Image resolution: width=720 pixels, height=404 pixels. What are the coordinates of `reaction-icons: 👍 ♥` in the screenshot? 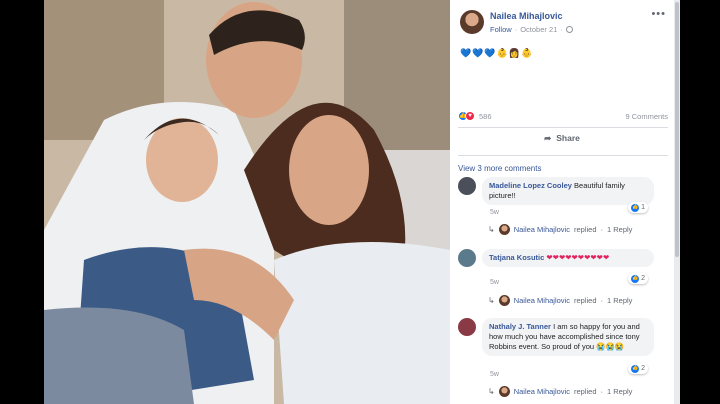 It's located at (466, 116).